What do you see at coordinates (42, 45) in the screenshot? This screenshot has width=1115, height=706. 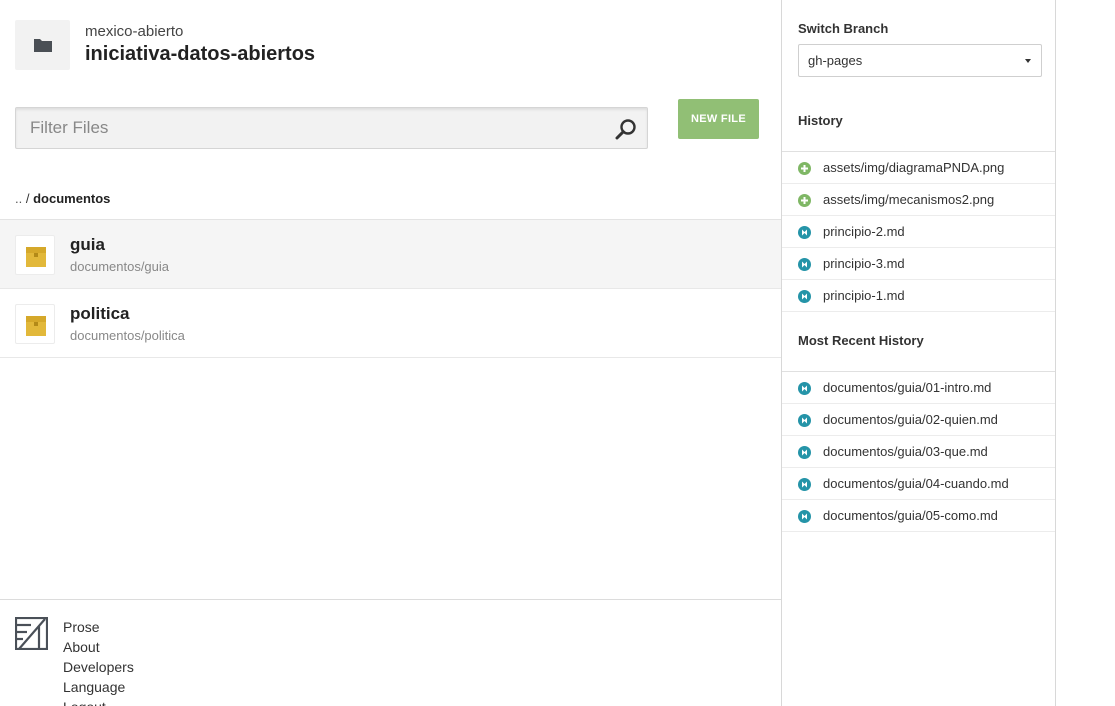 I see `repo-folder-icon` at bounding box center [42, 45].